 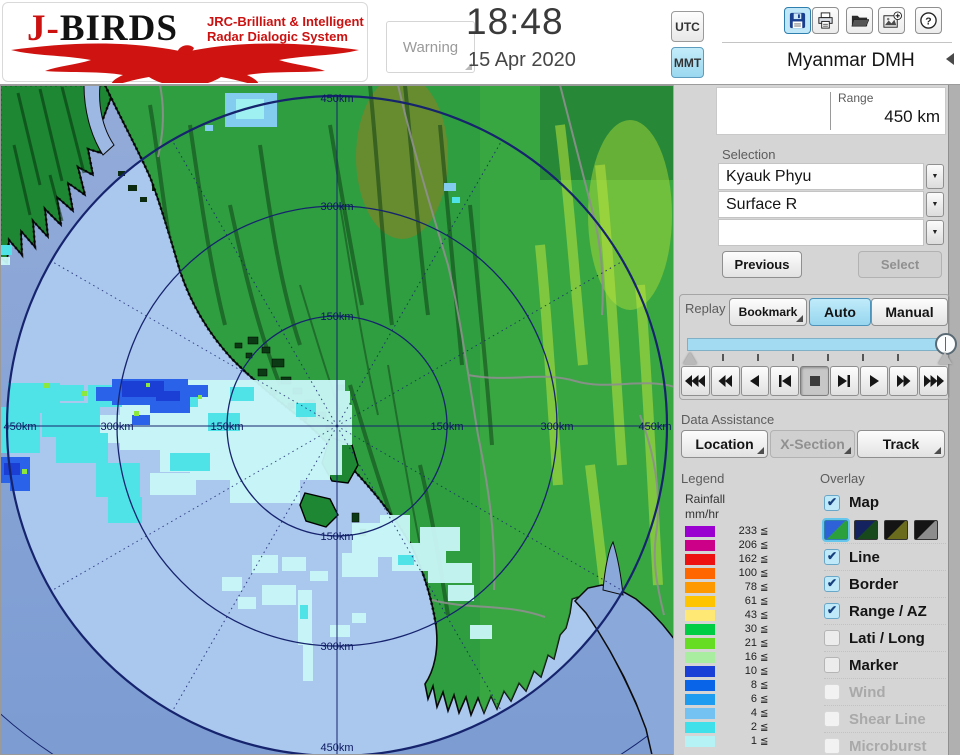 What do you see at coordinates (821, 204) in the screenshot?
I see `product-dropdown-value: Surface R` at bounding box center [821, 204].